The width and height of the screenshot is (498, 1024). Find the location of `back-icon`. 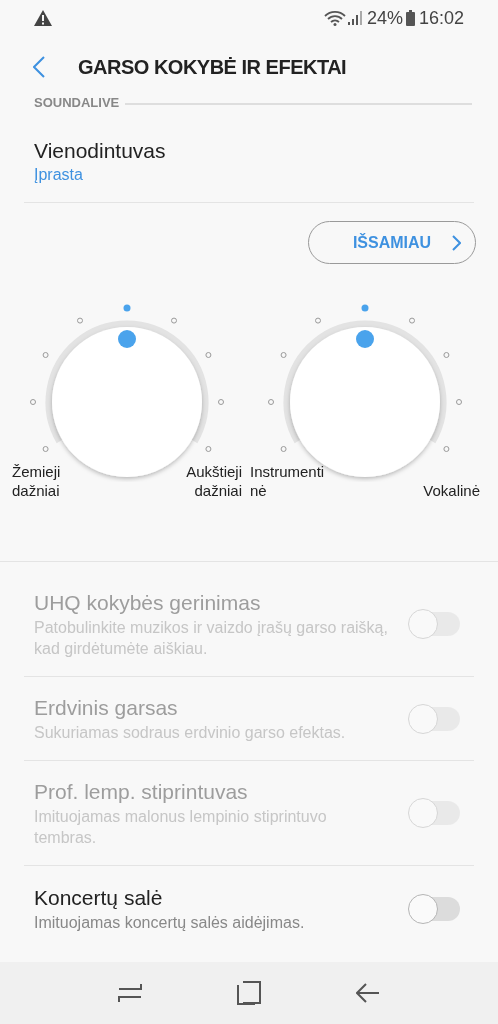

back-icon is located at coordinates (368, 993).